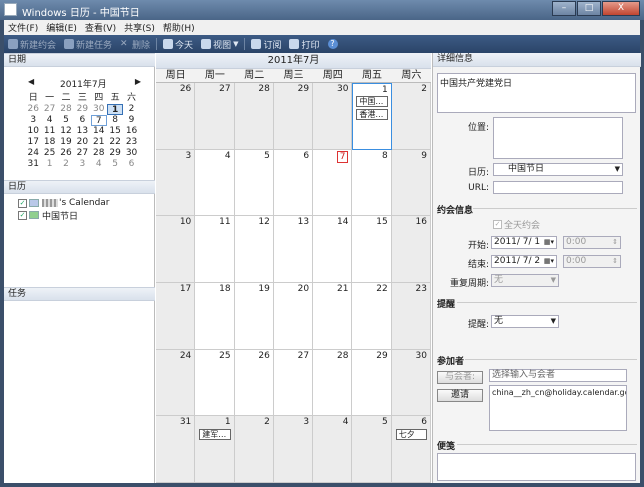  Describe the element at coordinates (139, 27) in the screenshot. I see `menu-share: 共享(S)` at that location.